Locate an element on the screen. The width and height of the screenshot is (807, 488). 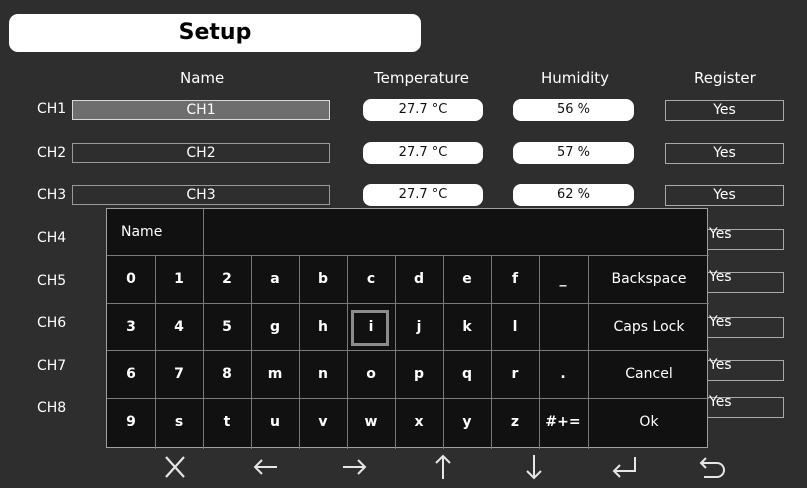
key: g is located at coordinates (275, 327).